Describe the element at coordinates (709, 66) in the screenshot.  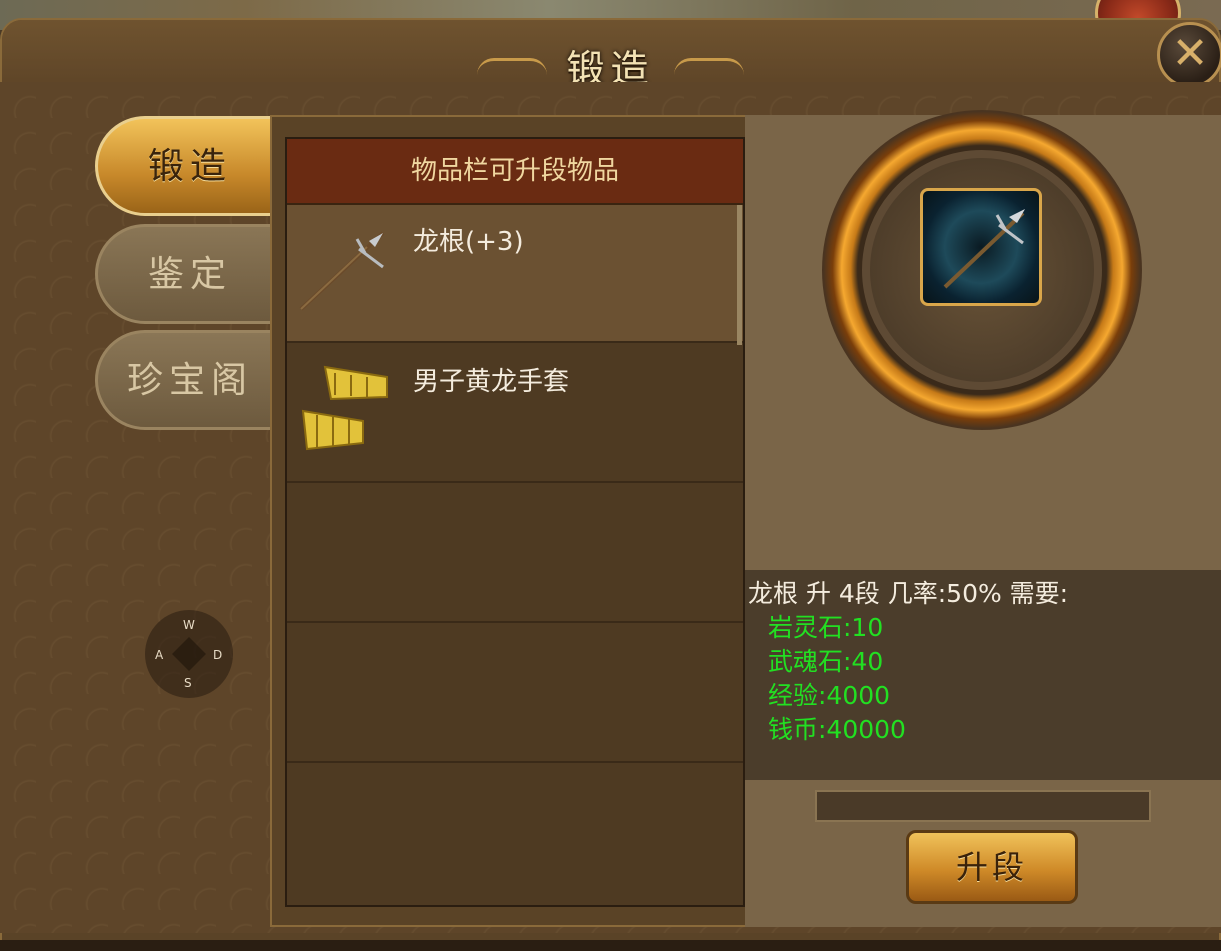
I see `title-ornament-right` at that location.